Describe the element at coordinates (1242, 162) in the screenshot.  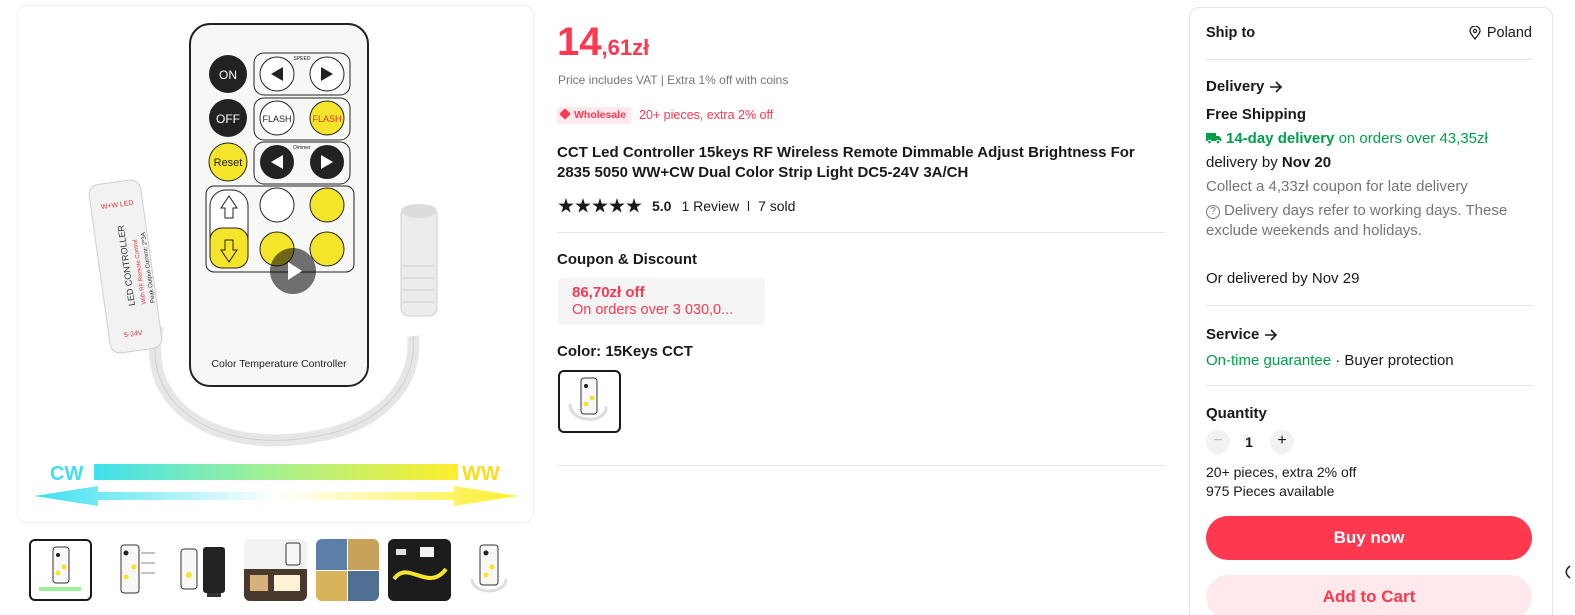
I see `delivery-by-prefix: delivery by` at that location.